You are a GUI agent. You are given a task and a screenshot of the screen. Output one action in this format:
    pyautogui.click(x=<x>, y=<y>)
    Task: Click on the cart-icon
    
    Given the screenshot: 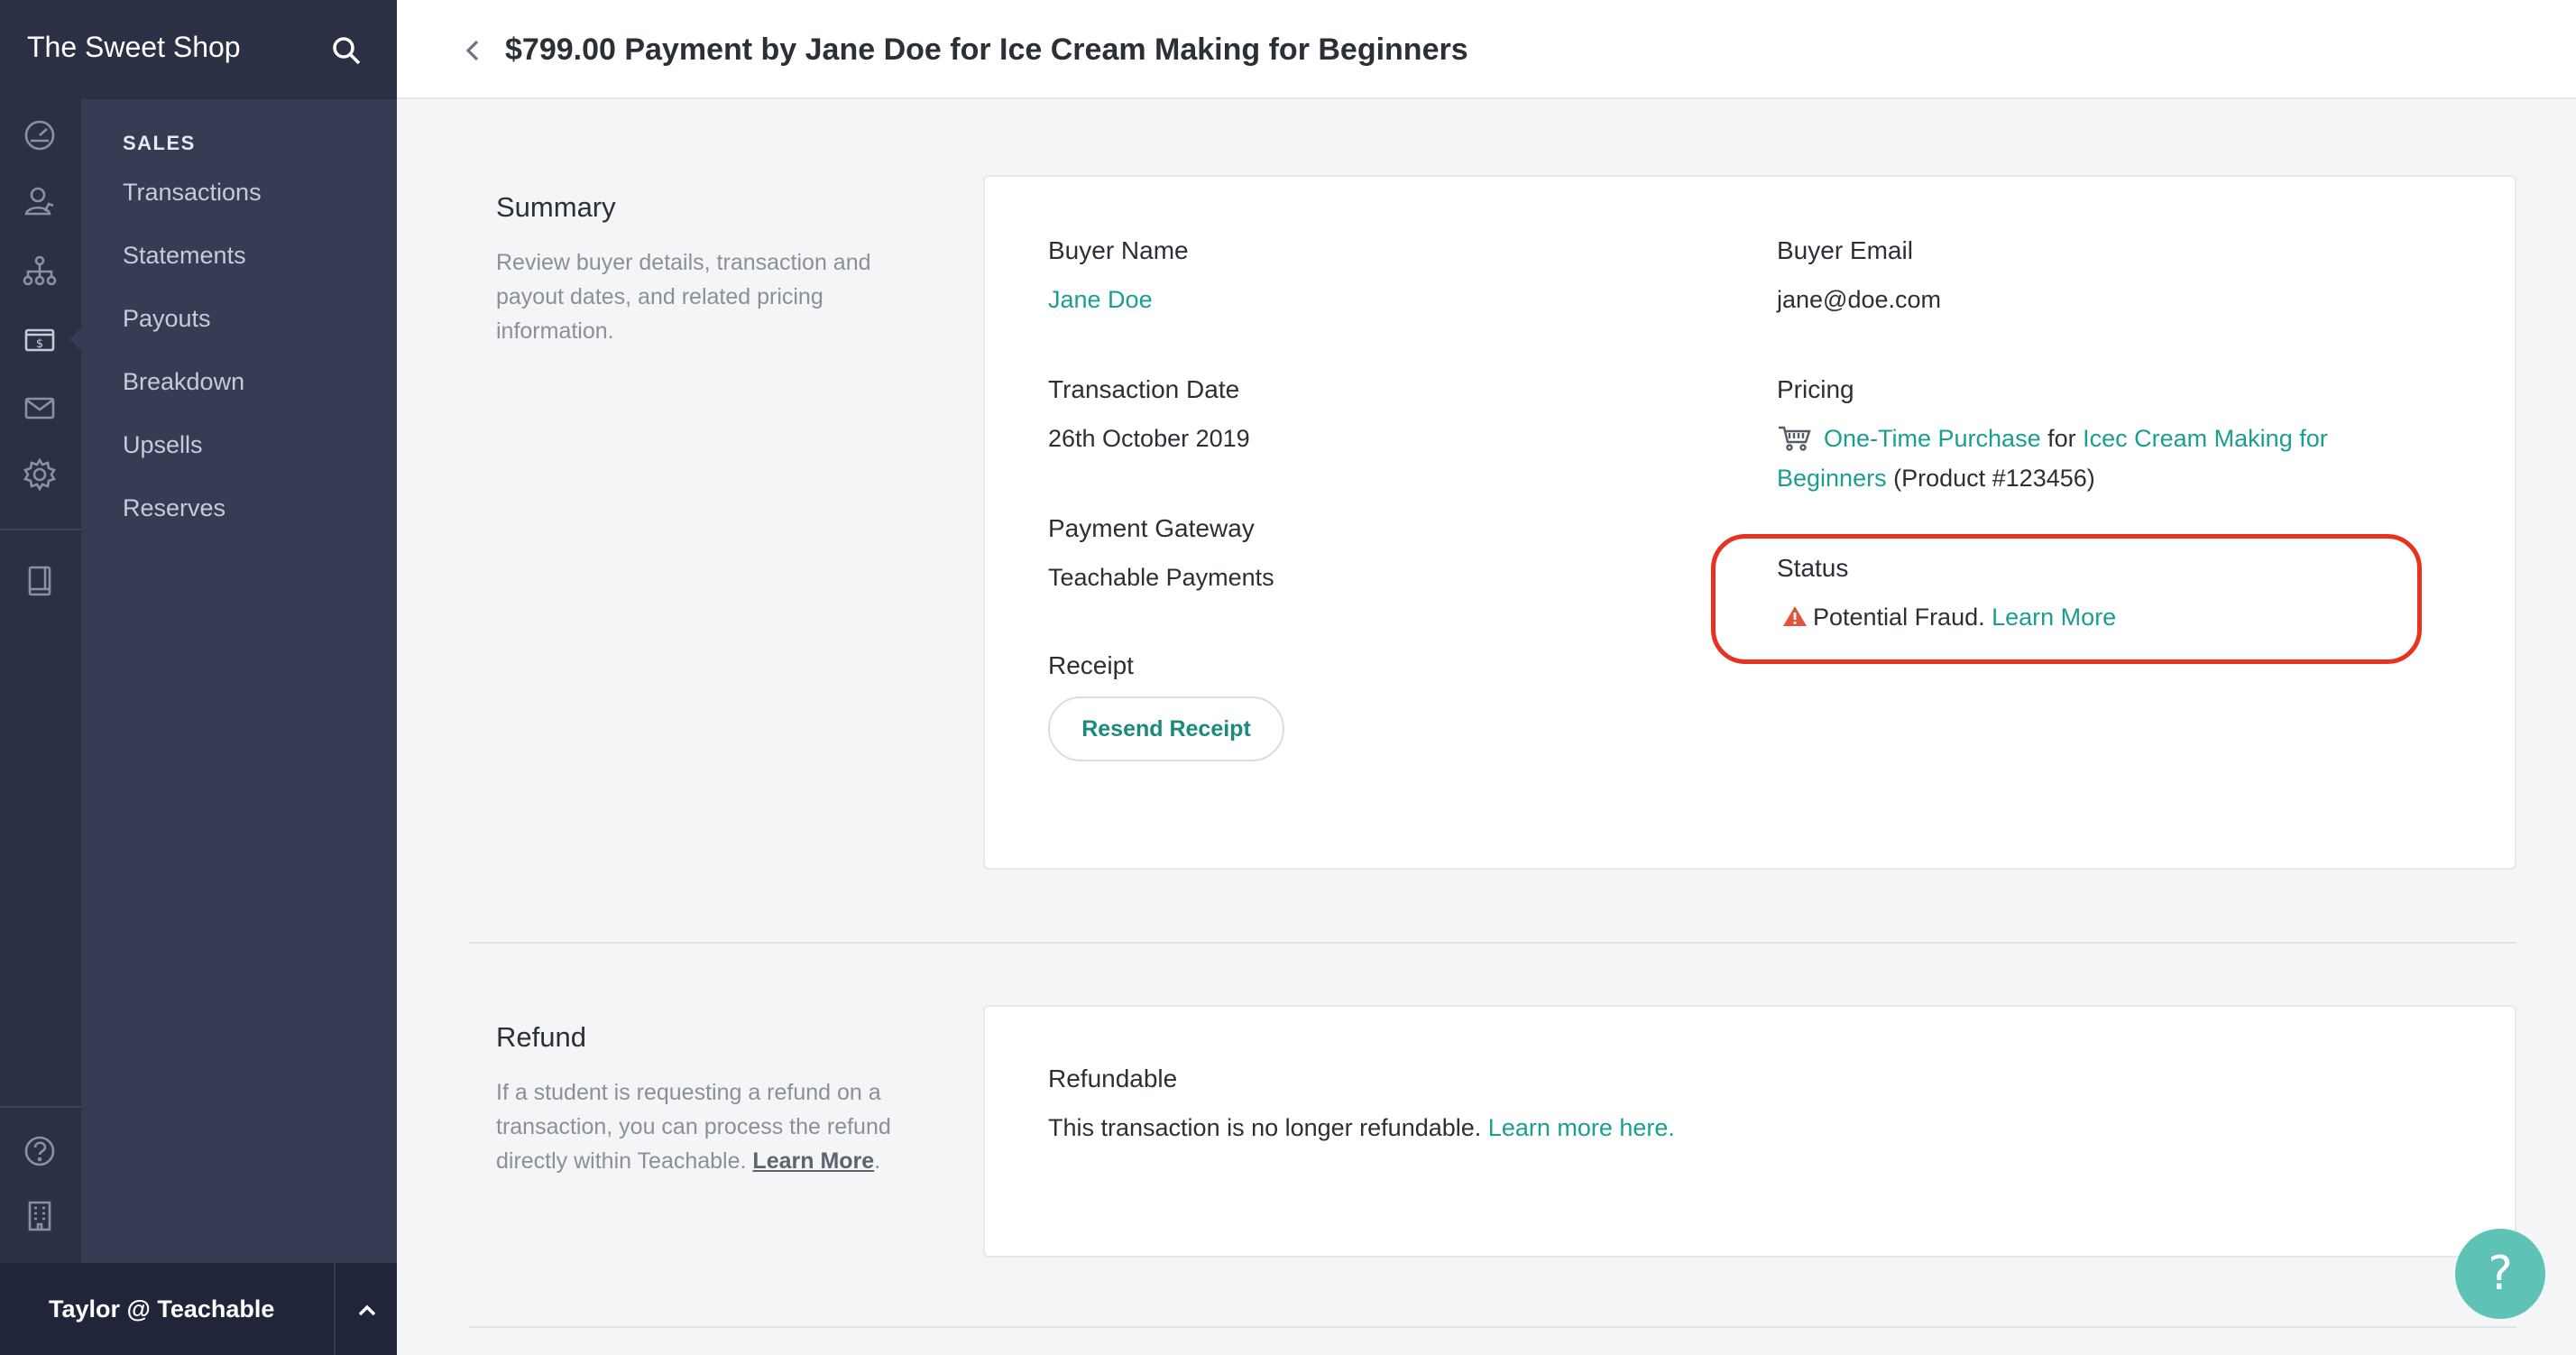 What is the action you would take?
    pyautogui.click(x=1794, y=437)
    